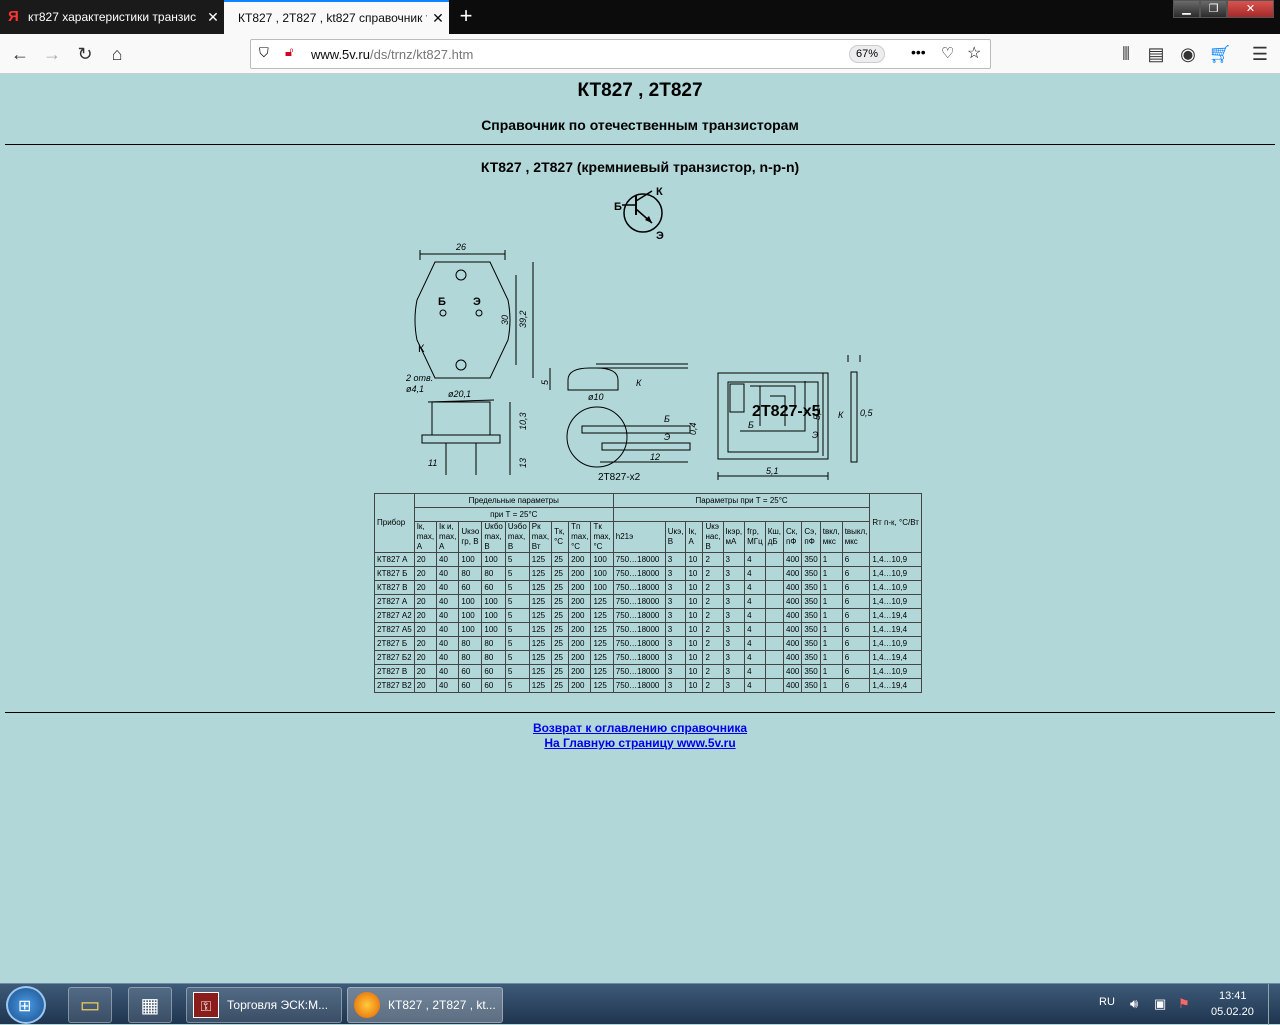 The width and height of the screenshot is (1280, 1025). Describe the element at coordinates (1188, 54) in the screenshot. I see `account-icon: ◉` at that location.